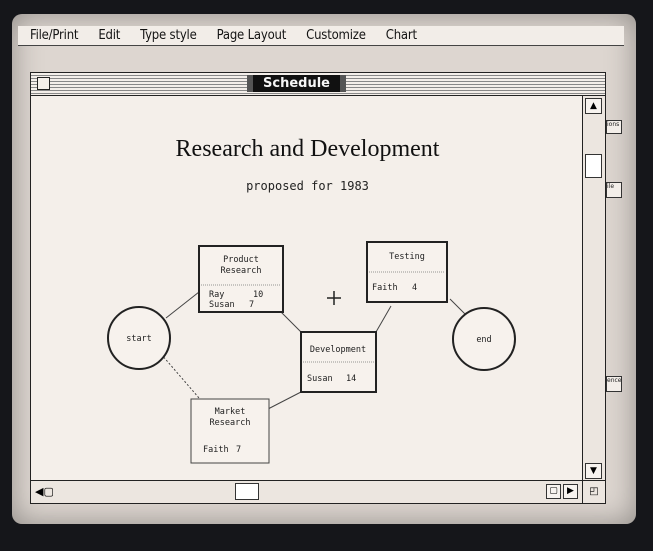  What do you see at coordinates (258, 295) in the screenshot?
I see `product-research-value-1: 10` at bounding box center [258, 295].